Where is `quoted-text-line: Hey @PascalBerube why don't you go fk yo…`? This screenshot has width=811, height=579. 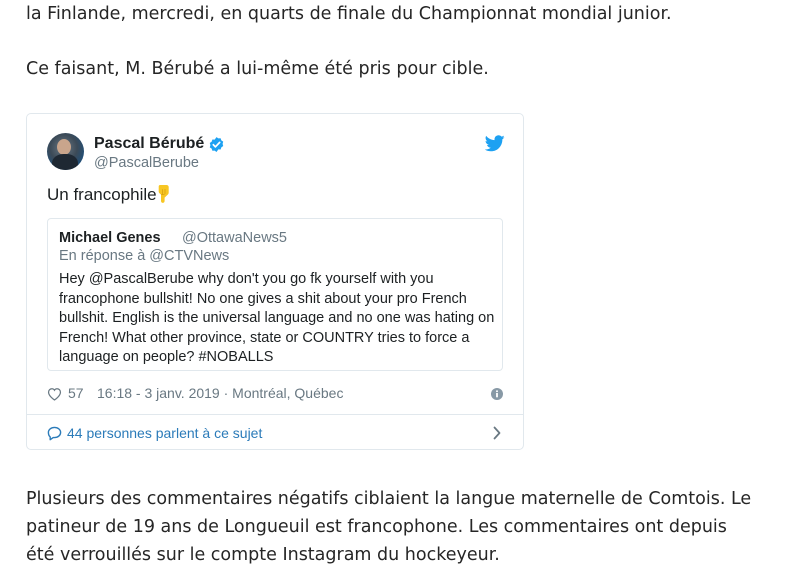
quoted-text-line: Hey @PascalBerube why don't you go fk yo… is located at coordinates (246, 279).